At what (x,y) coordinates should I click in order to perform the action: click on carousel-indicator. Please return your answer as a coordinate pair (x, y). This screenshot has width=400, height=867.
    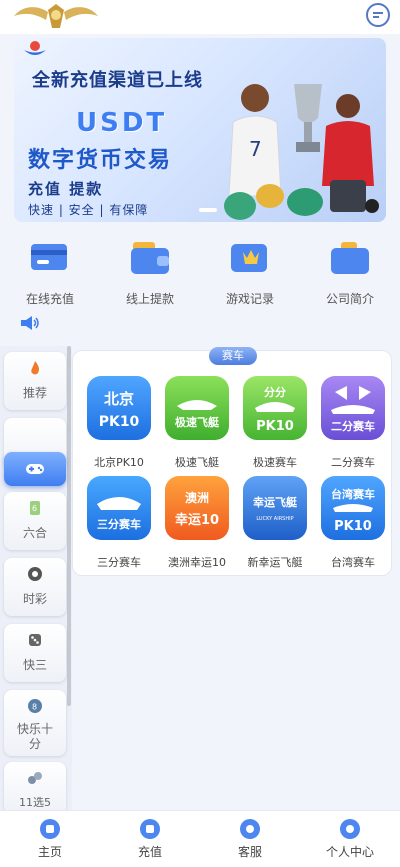
    Looking at the image, I should click on (208, 210).